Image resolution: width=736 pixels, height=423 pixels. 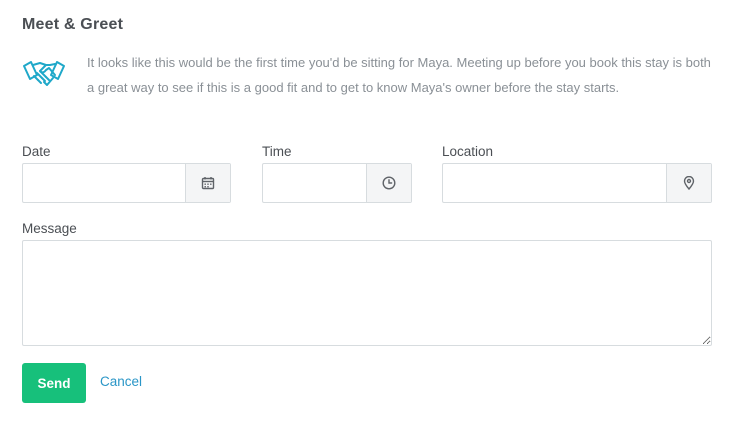 I want to click on time-picker-button, so click(x=388, y=183).